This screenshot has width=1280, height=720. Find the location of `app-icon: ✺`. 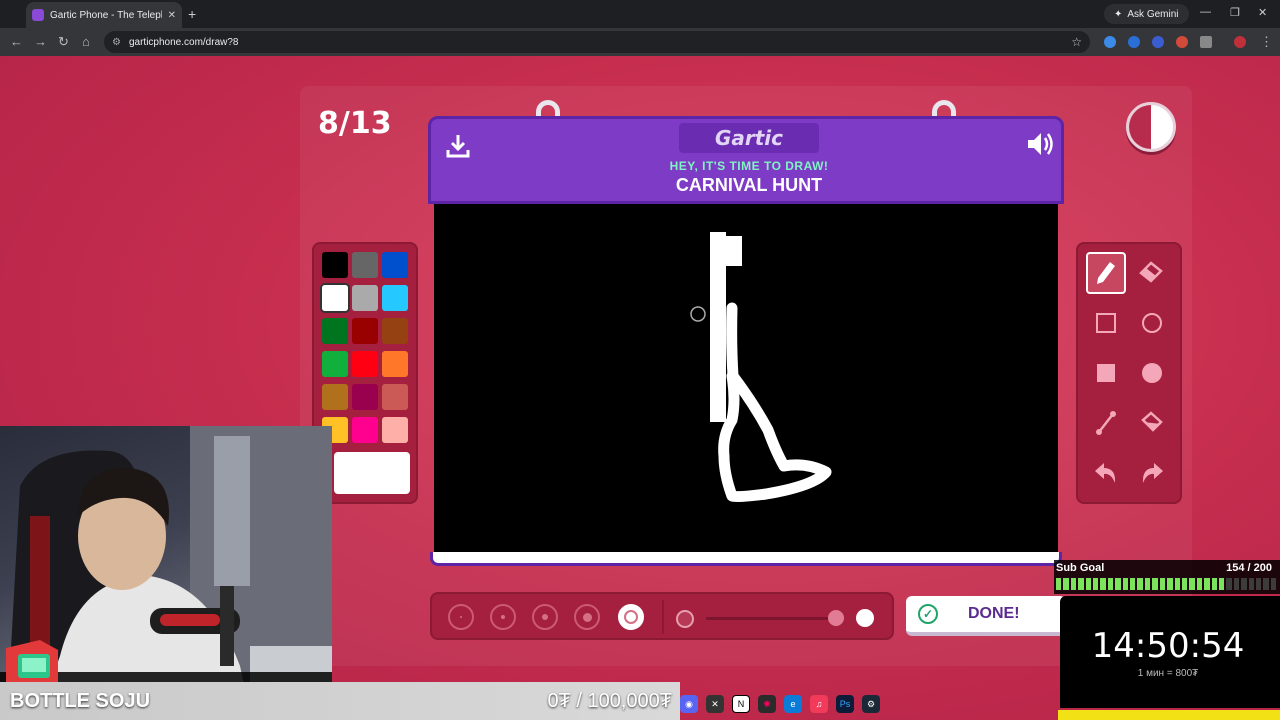

app-icon: ✺ is located at coordinates (767, 704).